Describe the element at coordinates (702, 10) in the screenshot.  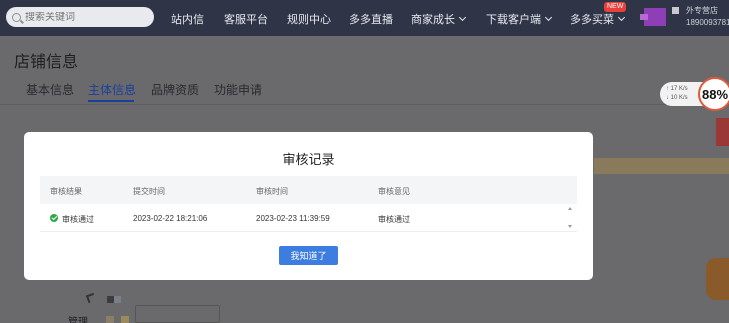
I see `store-name: 外专营店` at that location.